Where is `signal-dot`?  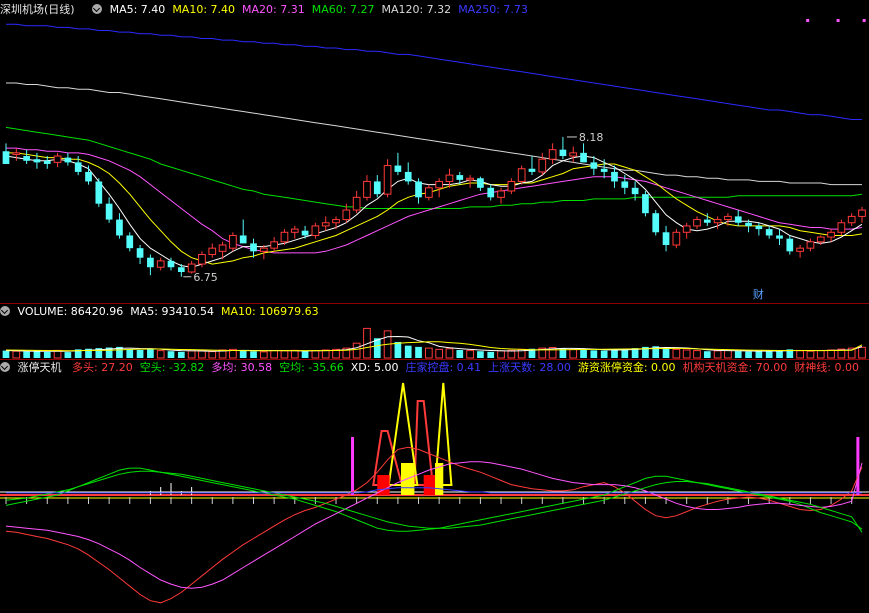
signal-dot is located at coordinates (808, 20).